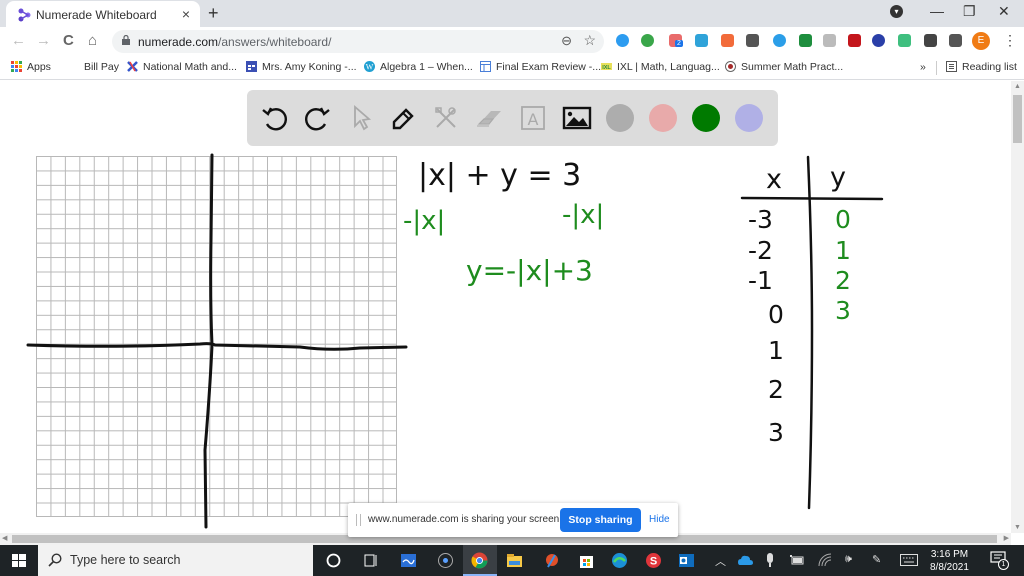 This screenshot has height=576, width=1024. I want to click on equation-original: |x| + y = 3, so click(500, 175).